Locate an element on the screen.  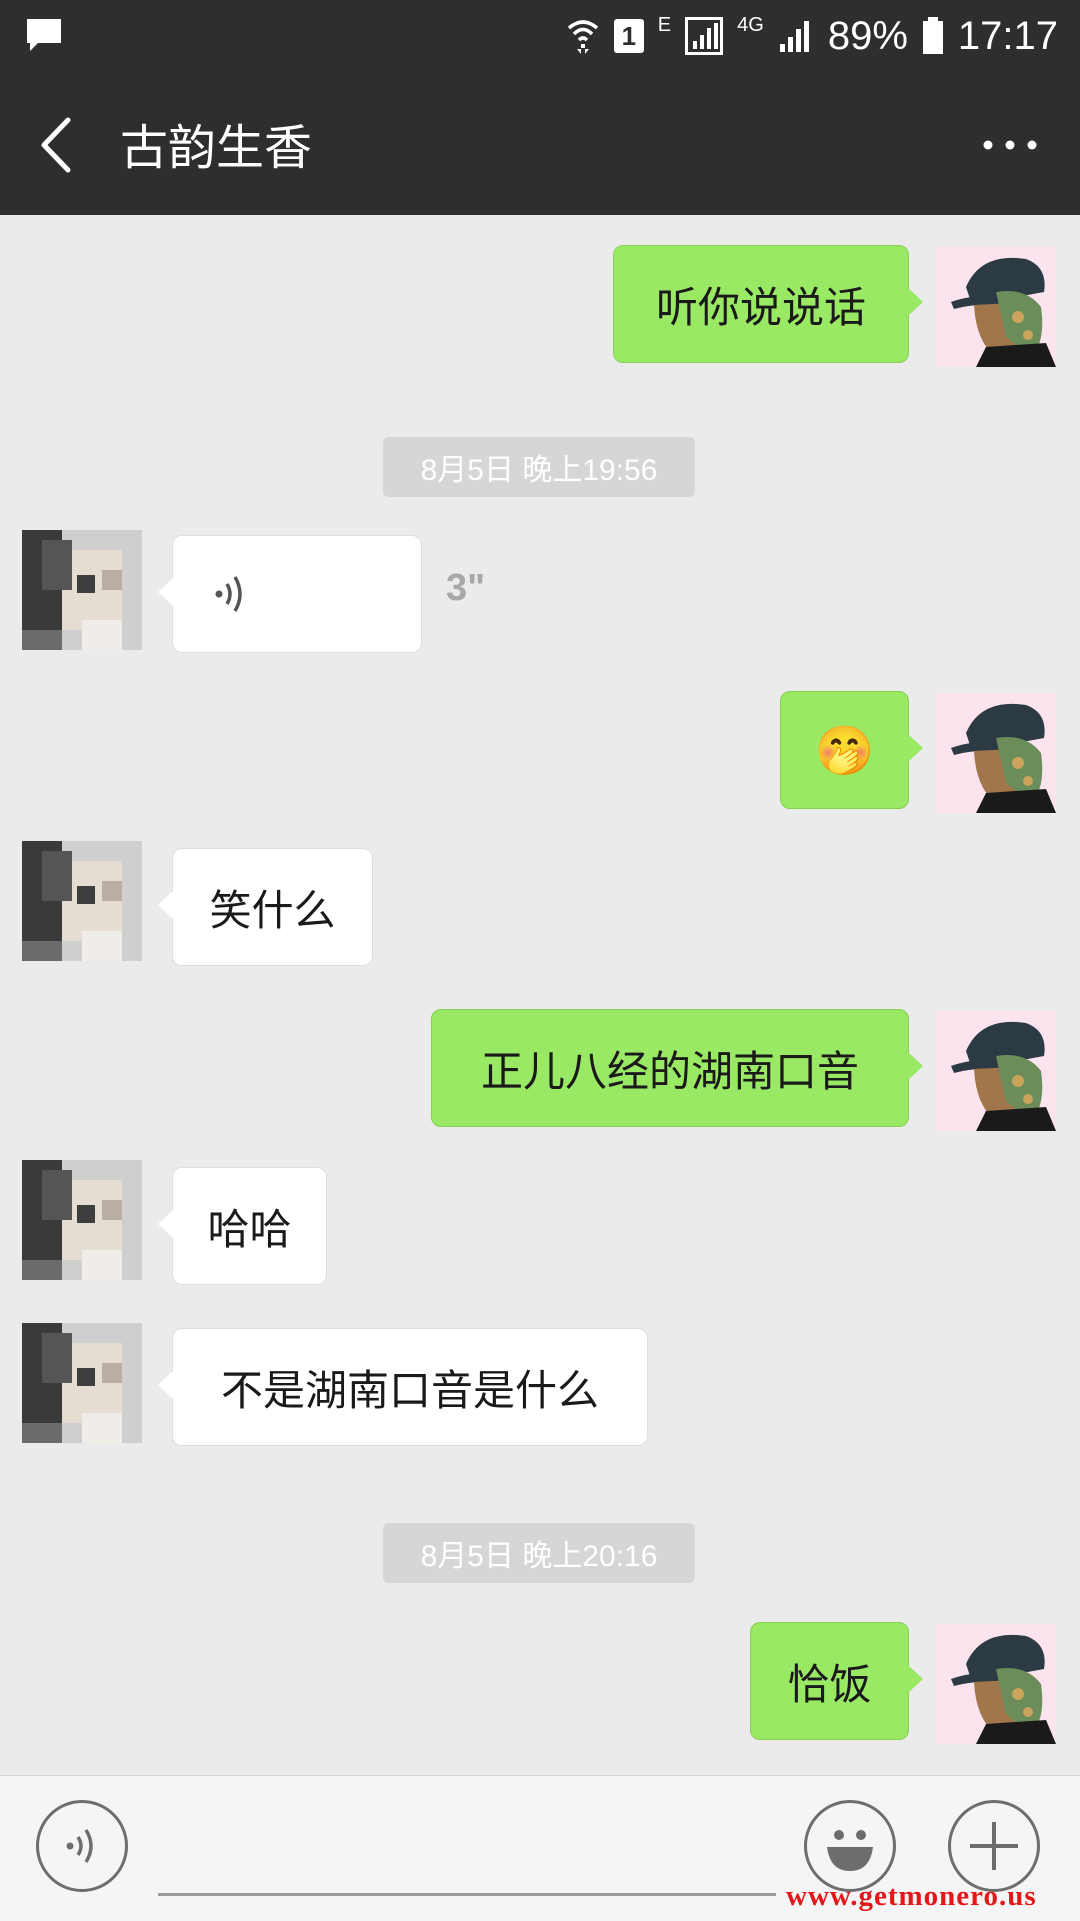
more-functions-button is located at coordinates (994, 1846).